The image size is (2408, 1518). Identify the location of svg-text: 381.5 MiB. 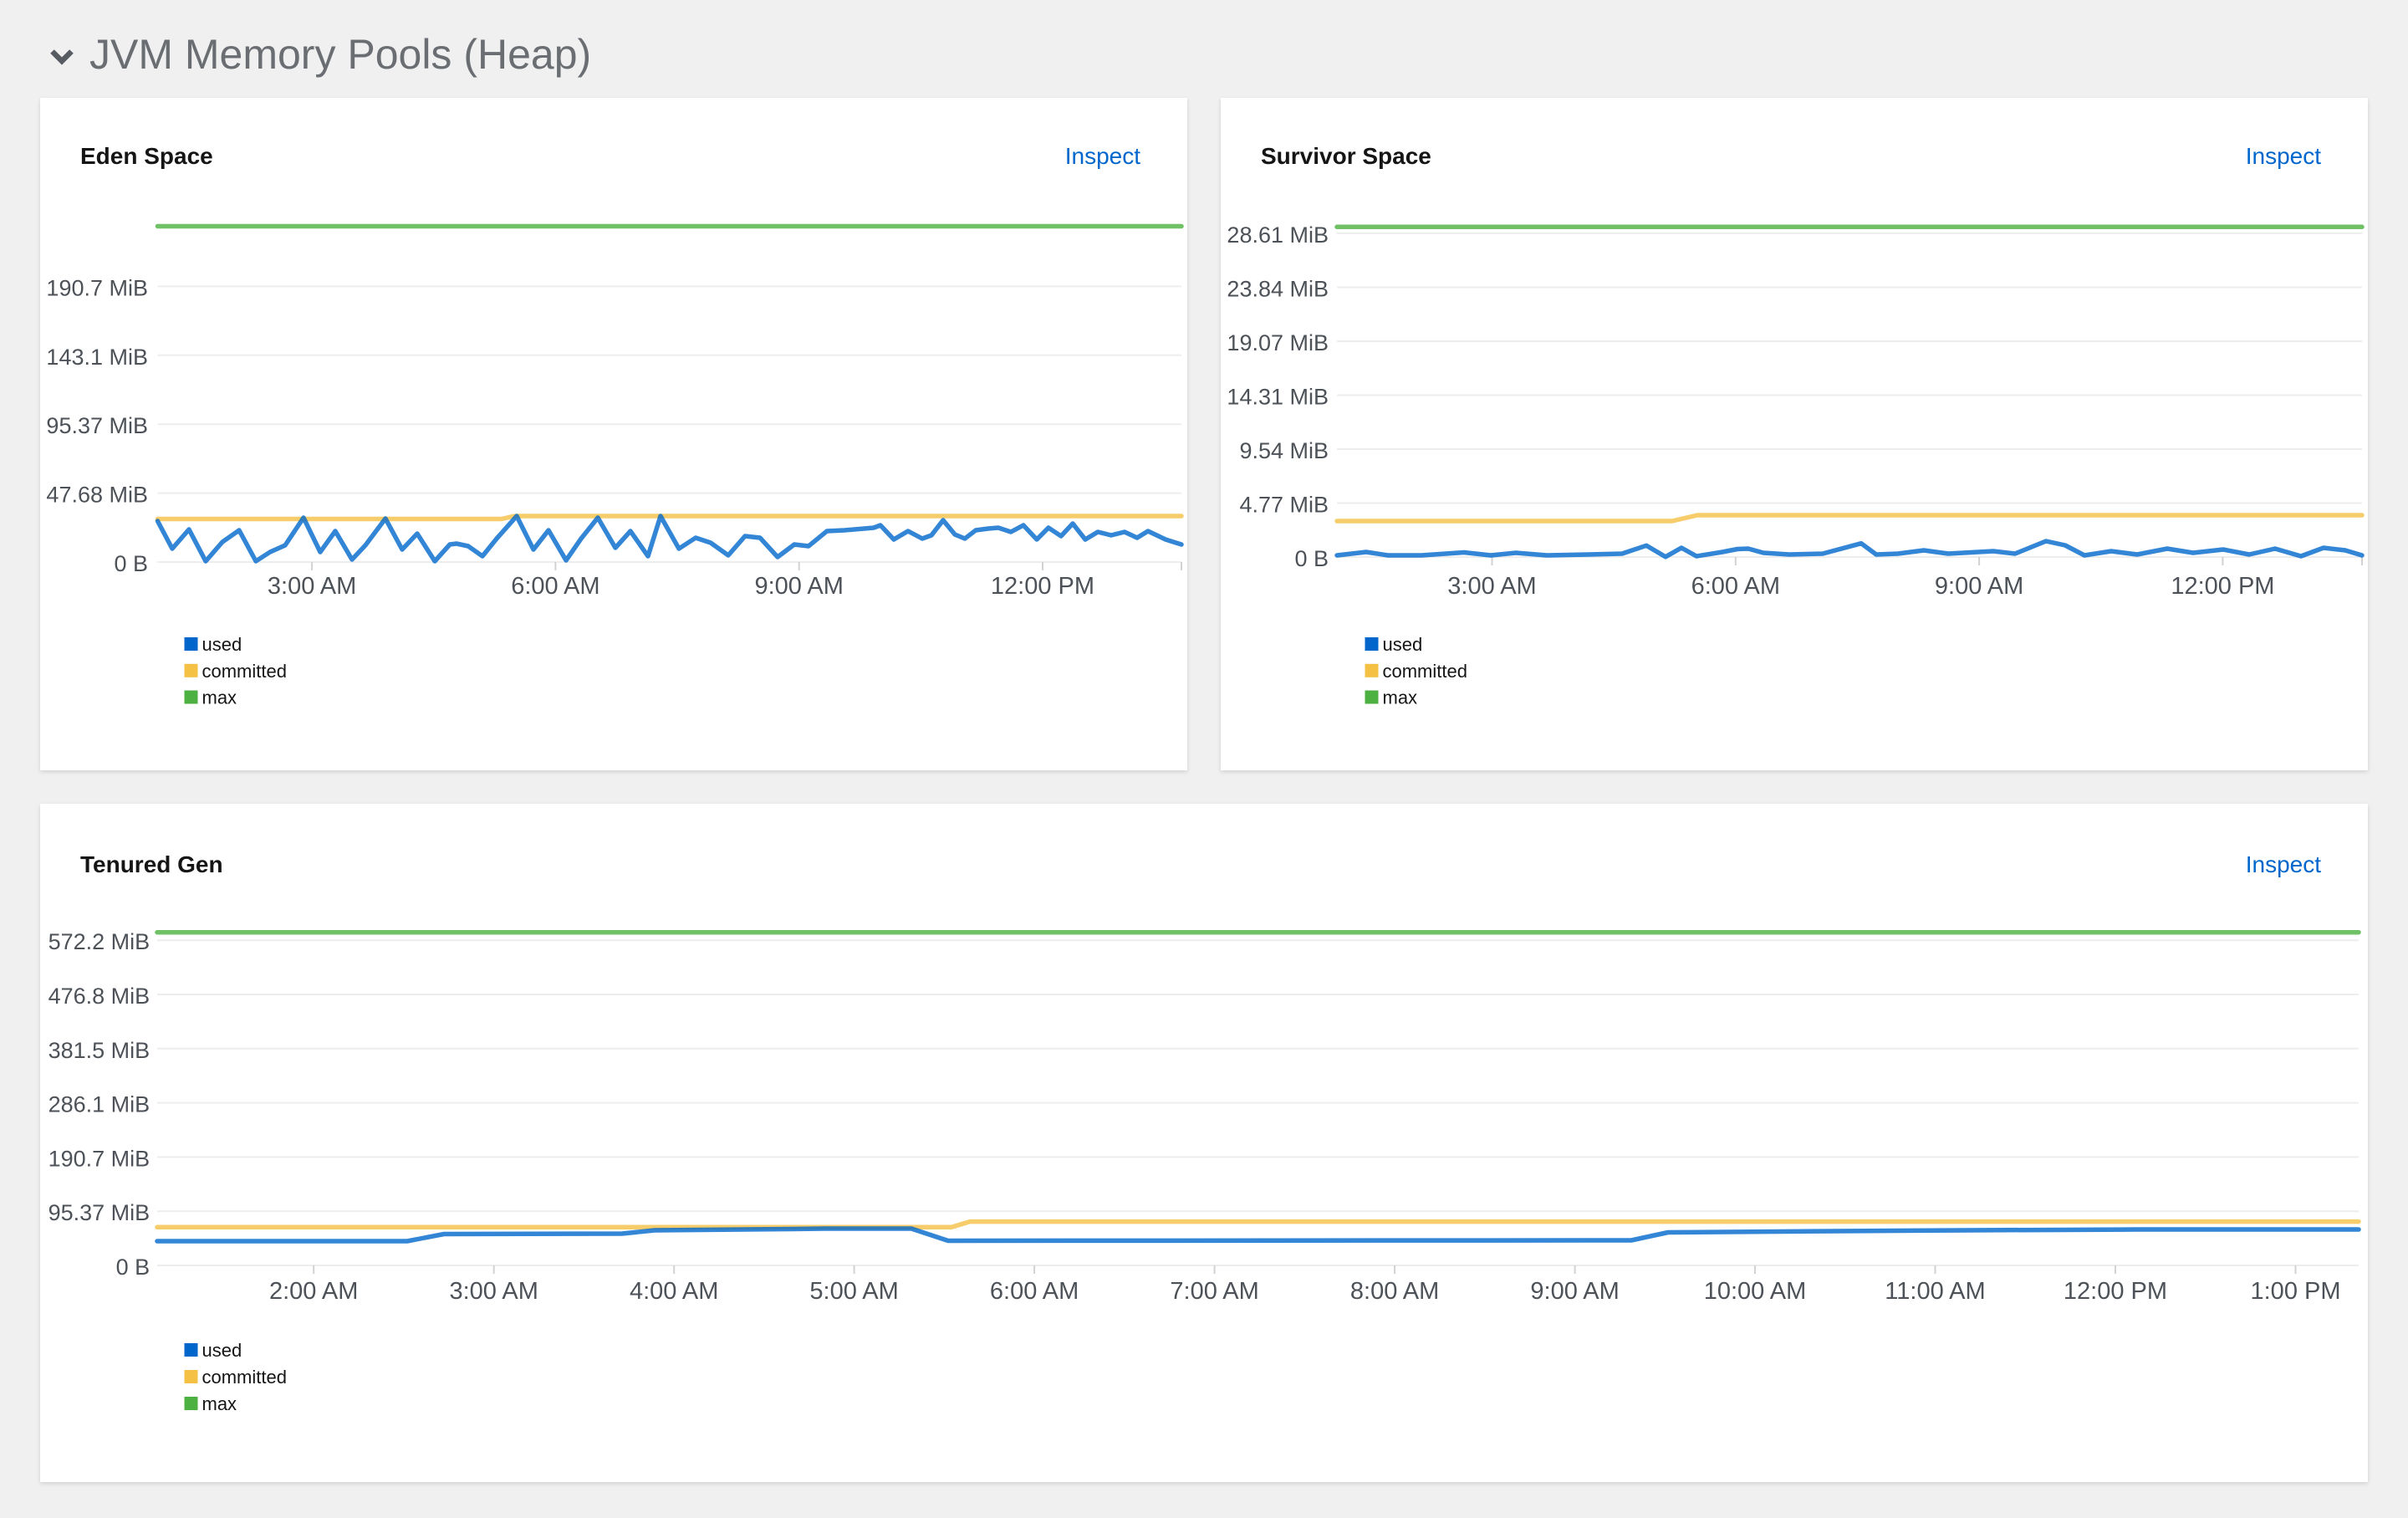
(99, 1050).